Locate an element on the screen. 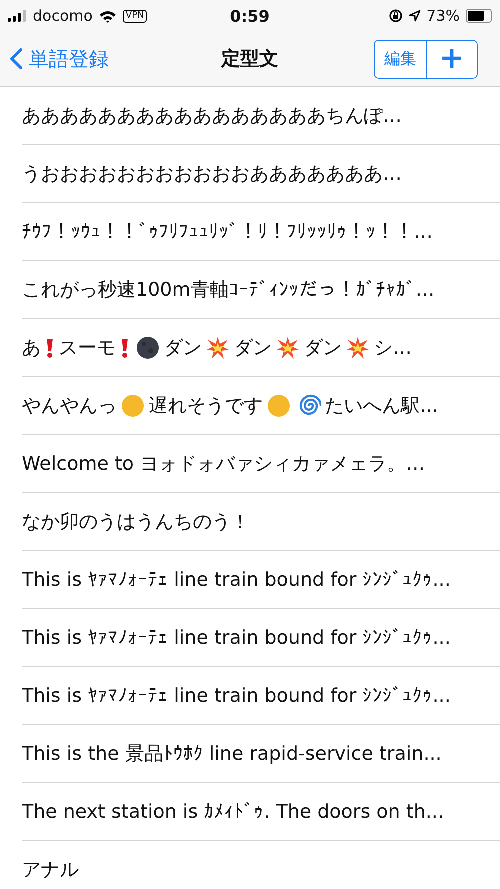 This screenshot has width=500, height=889. dark-moon-icon is located at coordinates (148, 348).